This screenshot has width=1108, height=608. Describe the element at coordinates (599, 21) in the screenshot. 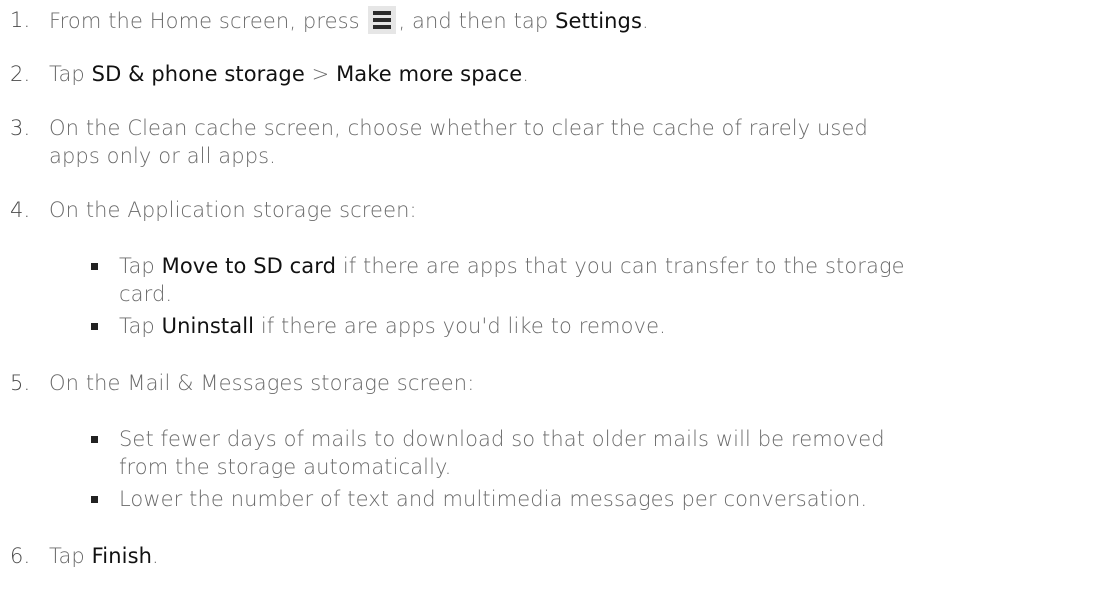

I see `settings-term: Settings` at that location.